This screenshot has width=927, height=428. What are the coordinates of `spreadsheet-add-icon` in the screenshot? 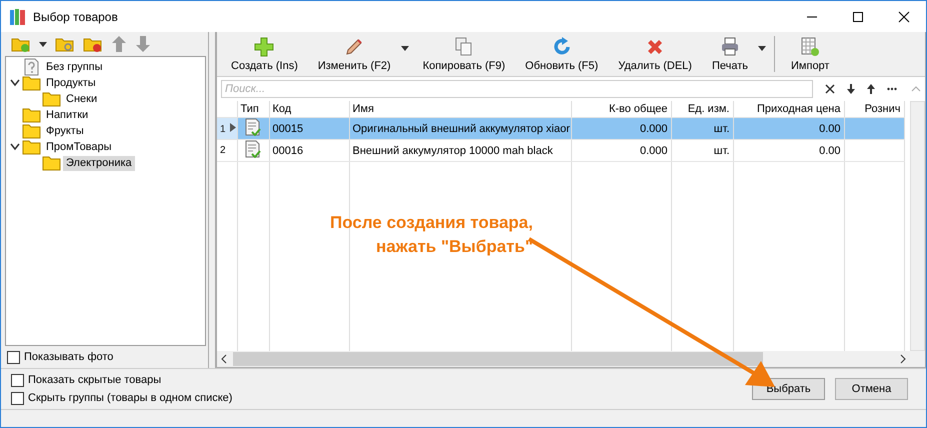 It's located at (810, 46).